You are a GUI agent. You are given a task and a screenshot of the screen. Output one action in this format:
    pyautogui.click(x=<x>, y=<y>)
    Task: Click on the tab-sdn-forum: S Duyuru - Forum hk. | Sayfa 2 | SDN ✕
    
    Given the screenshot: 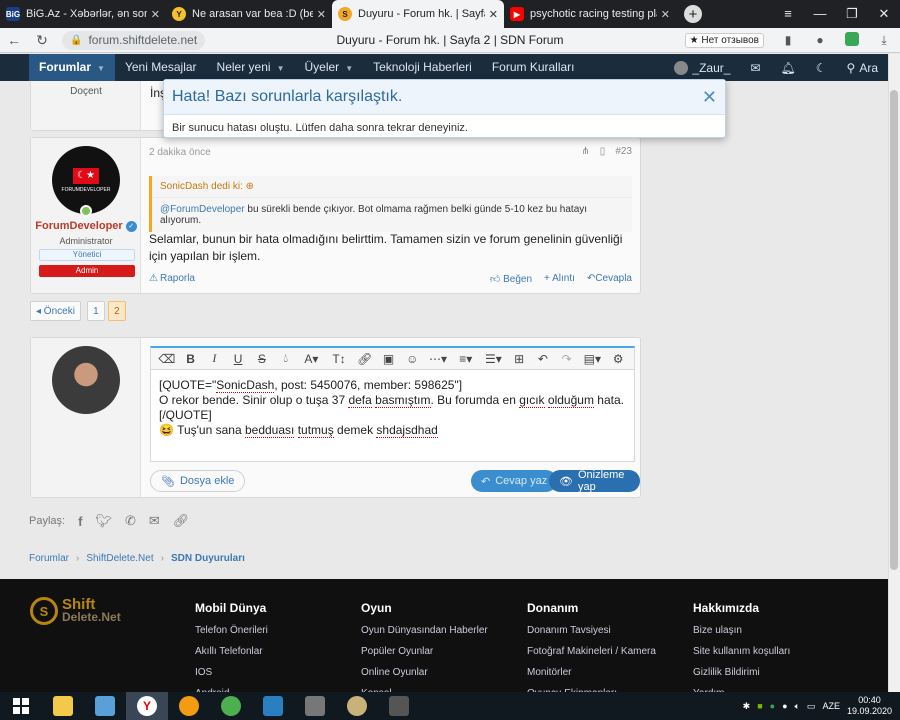 What is the action you would take?
    pyautogui.click(x=418, y=14)
    